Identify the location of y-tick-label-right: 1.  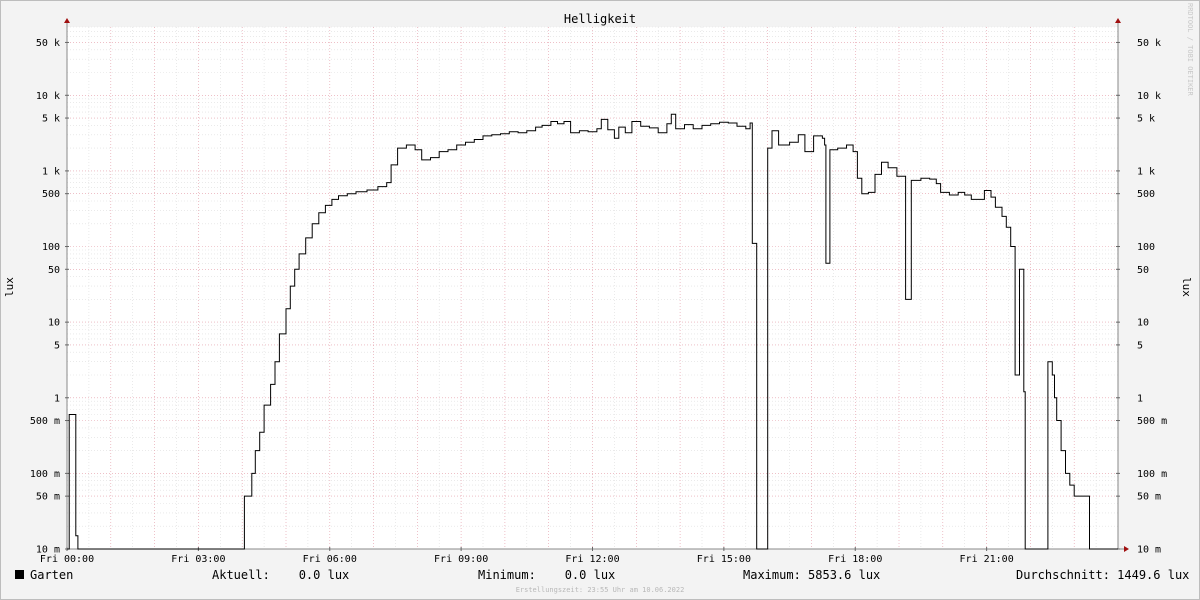
(1140, 398).